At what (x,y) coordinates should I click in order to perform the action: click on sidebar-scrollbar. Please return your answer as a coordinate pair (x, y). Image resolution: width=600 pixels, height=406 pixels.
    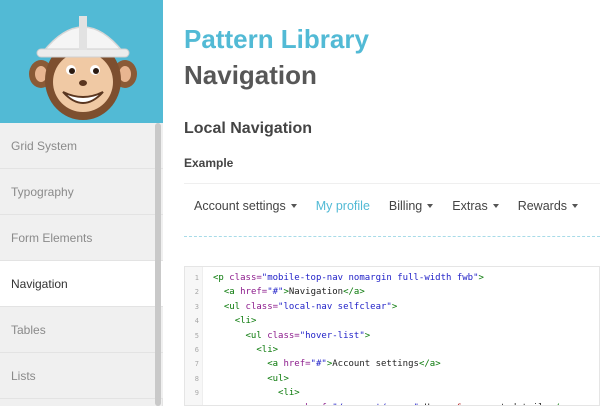
    Looking at the image, I should click on (158, 264).